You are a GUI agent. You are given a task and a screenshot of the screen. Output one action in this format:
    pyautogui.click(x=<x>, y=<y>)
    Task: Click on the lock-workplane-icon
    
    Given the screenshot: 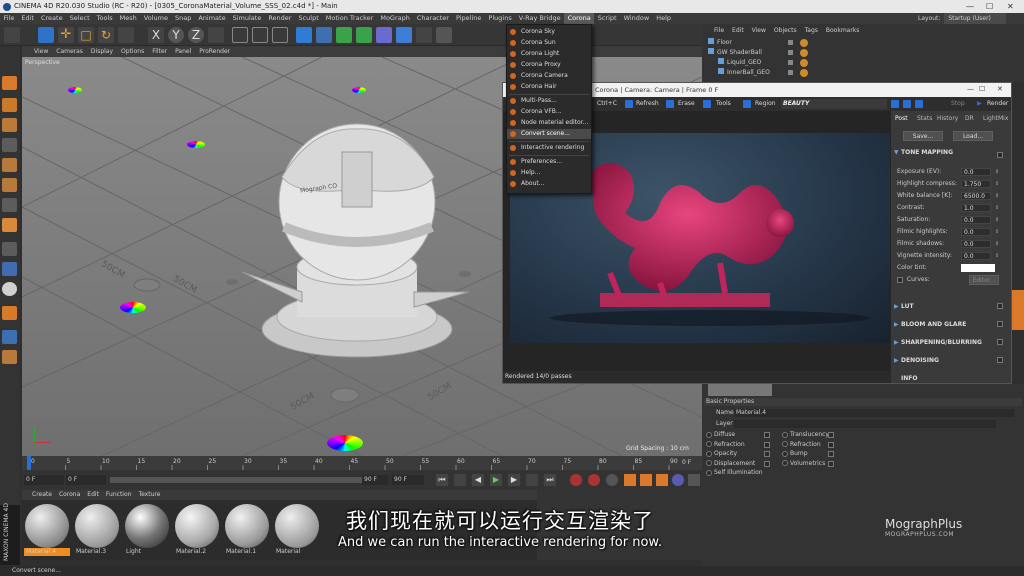 What is the action you would take?
    pyautogui.click(x=9, y=357)
    